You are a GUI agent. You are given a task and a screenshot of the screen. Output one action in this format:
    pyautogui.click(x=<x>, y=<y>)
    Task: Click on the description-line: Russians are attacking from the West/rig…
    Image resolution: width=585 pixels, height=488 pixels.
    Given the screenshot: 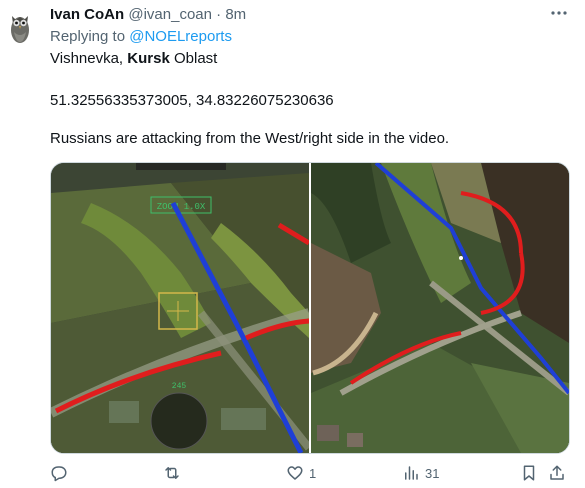 What is the action you would take?
    pyautogui.click(x=250, y=138)
    